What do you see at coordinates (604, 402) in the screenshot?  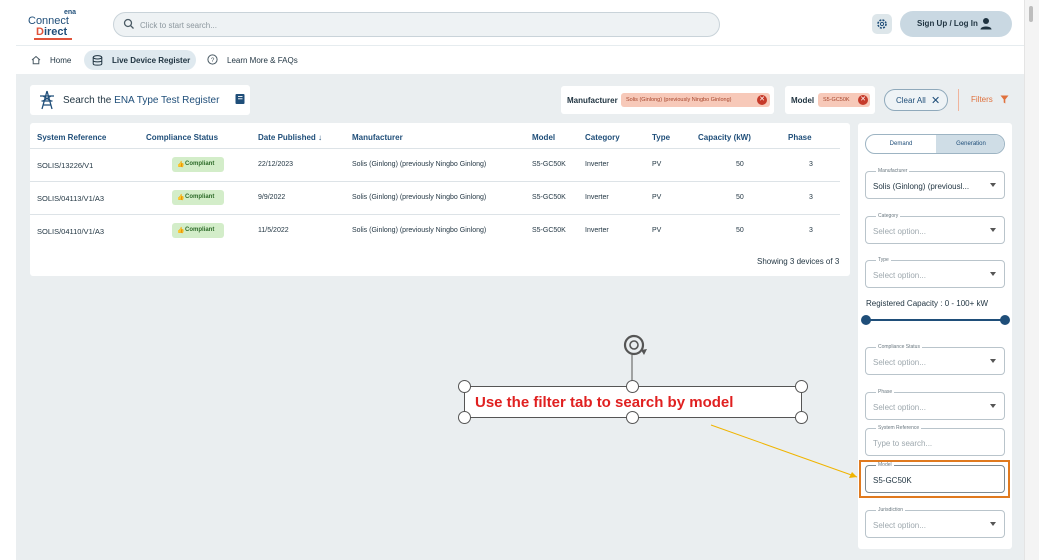 I see `annotation-text: Use the filter tab to search by model` at bounding box center [604, 402].